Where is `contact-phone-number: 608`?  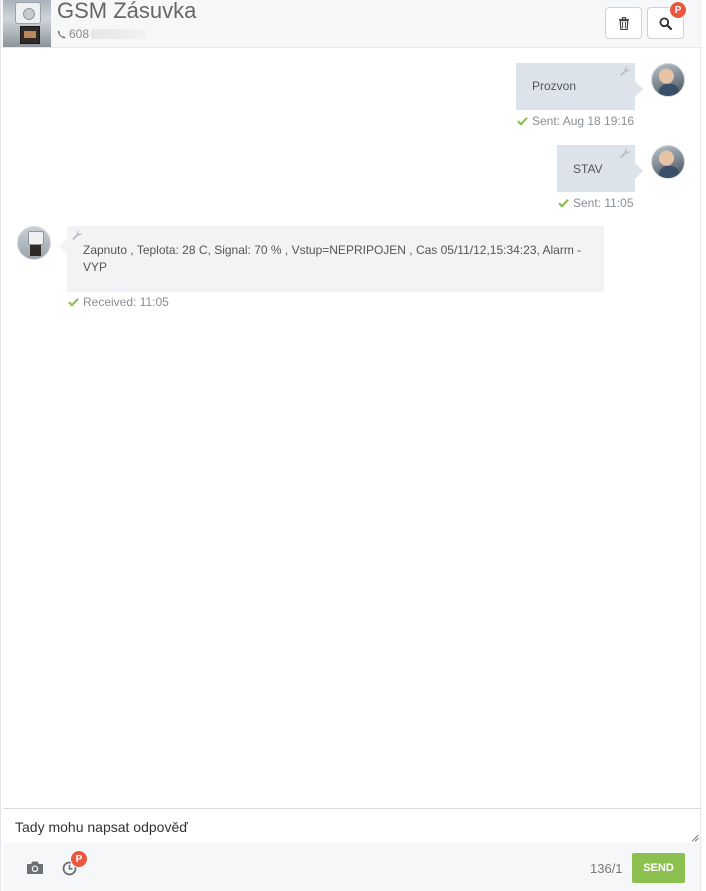 contact-phone-number: 608 is located at coordinates (79, 34).